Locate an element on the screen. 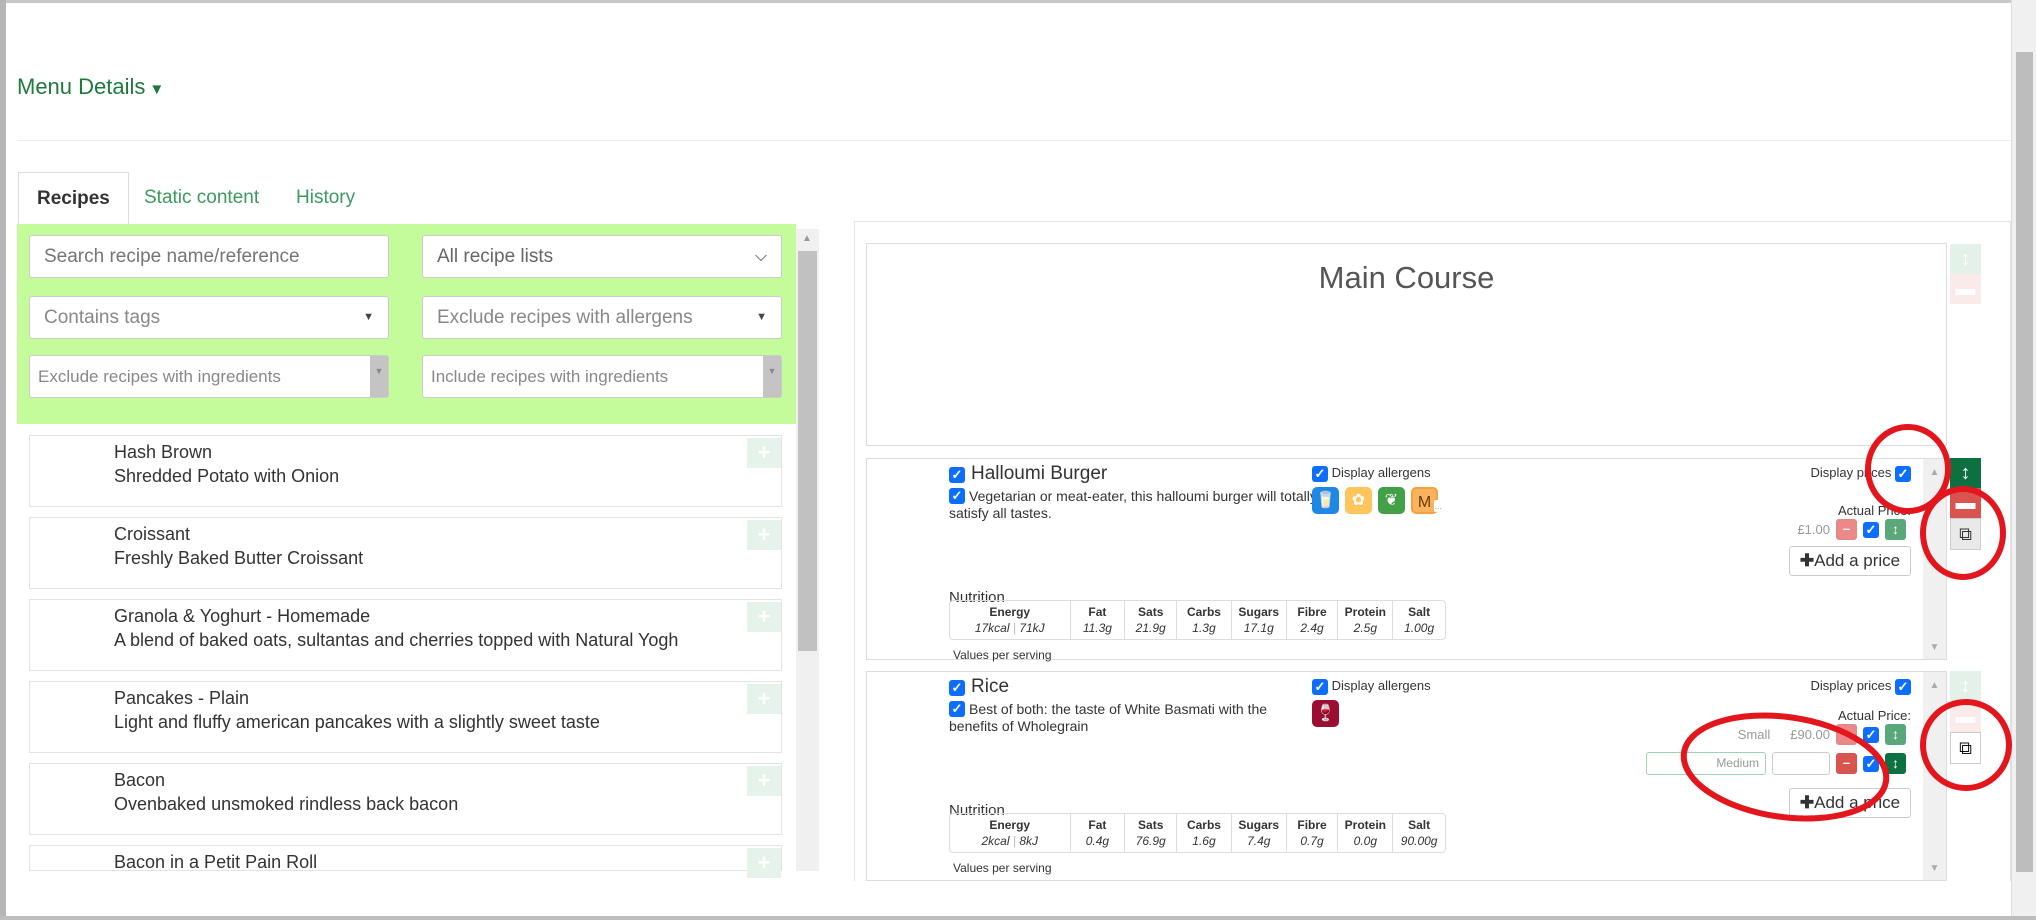  page-scrollbar is located at coordinates (2023, 460).